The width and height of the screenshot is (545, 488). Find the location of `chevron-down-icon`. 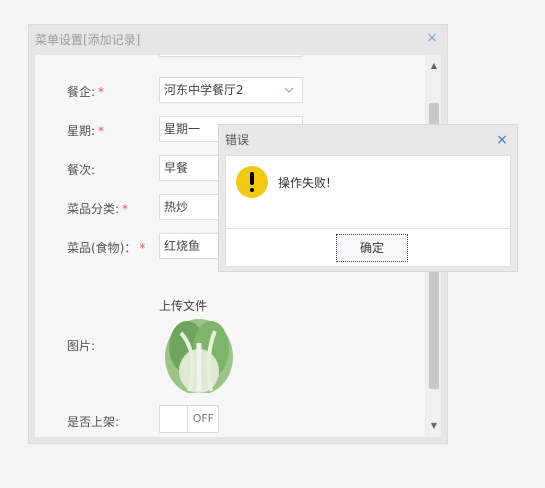

chevron-down-icon is located at coordinates (289, 90).